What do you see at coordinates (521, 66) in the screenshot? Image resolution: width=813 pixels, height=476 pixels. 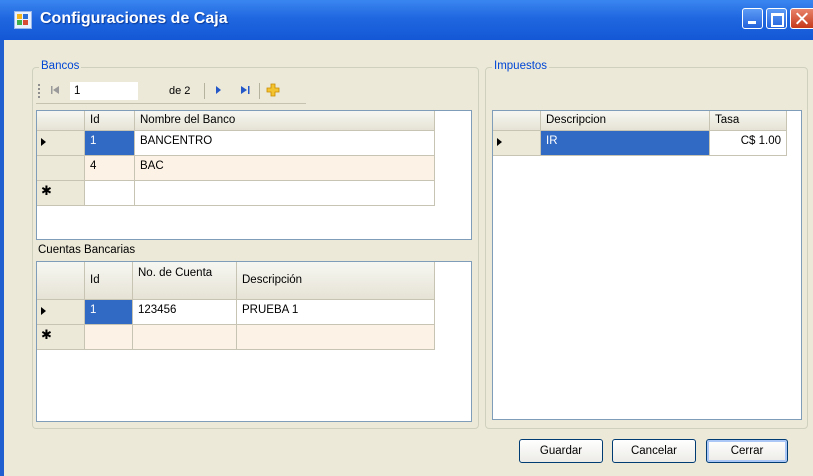 I see `impuestos-group-label: Impuestos` at bounding box center [521, 66].